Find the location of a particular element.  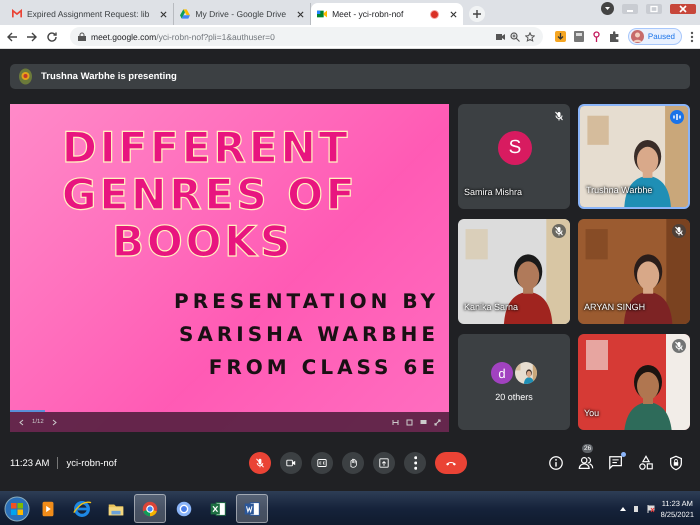

next-icon is located at coordinates (54, 422).